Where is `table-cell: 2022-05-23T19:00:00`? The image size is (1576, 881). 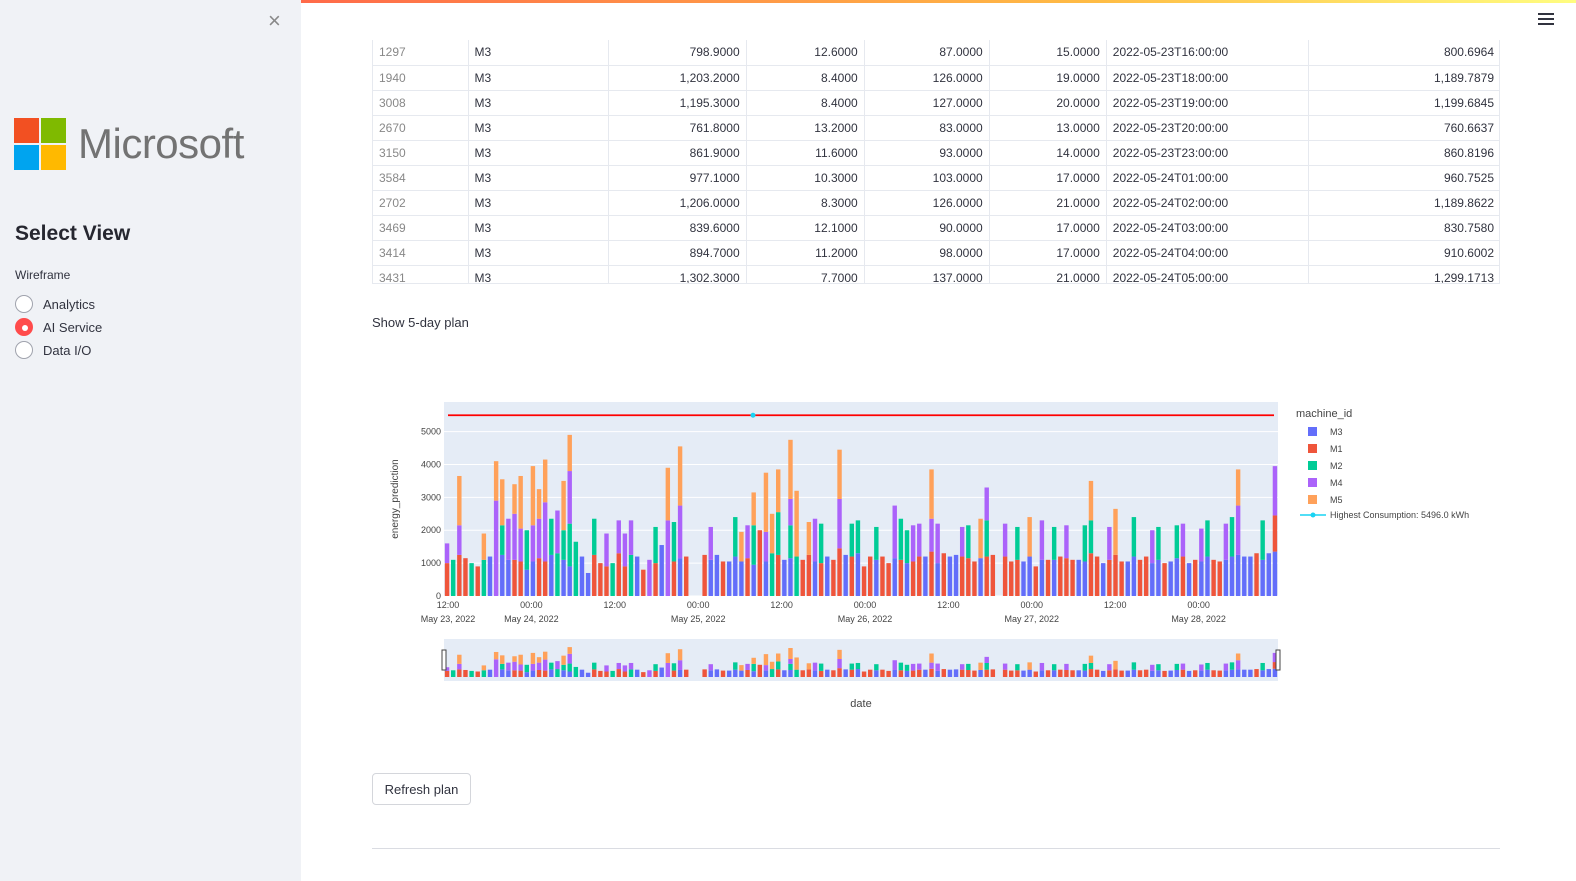
table-cell: 2022-05-23T19:00:00 is located at coordinates (1207, 103).